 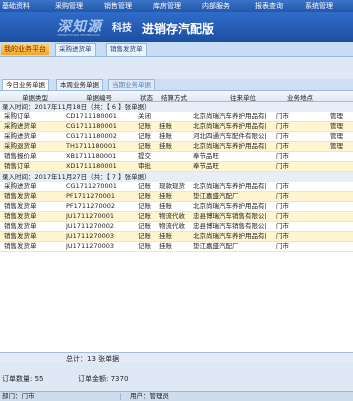 What do you see at coordinates (16, 6) in the screenshot?
I see `menu-basic-data: 基础资料` at bounding box center [16, 6].